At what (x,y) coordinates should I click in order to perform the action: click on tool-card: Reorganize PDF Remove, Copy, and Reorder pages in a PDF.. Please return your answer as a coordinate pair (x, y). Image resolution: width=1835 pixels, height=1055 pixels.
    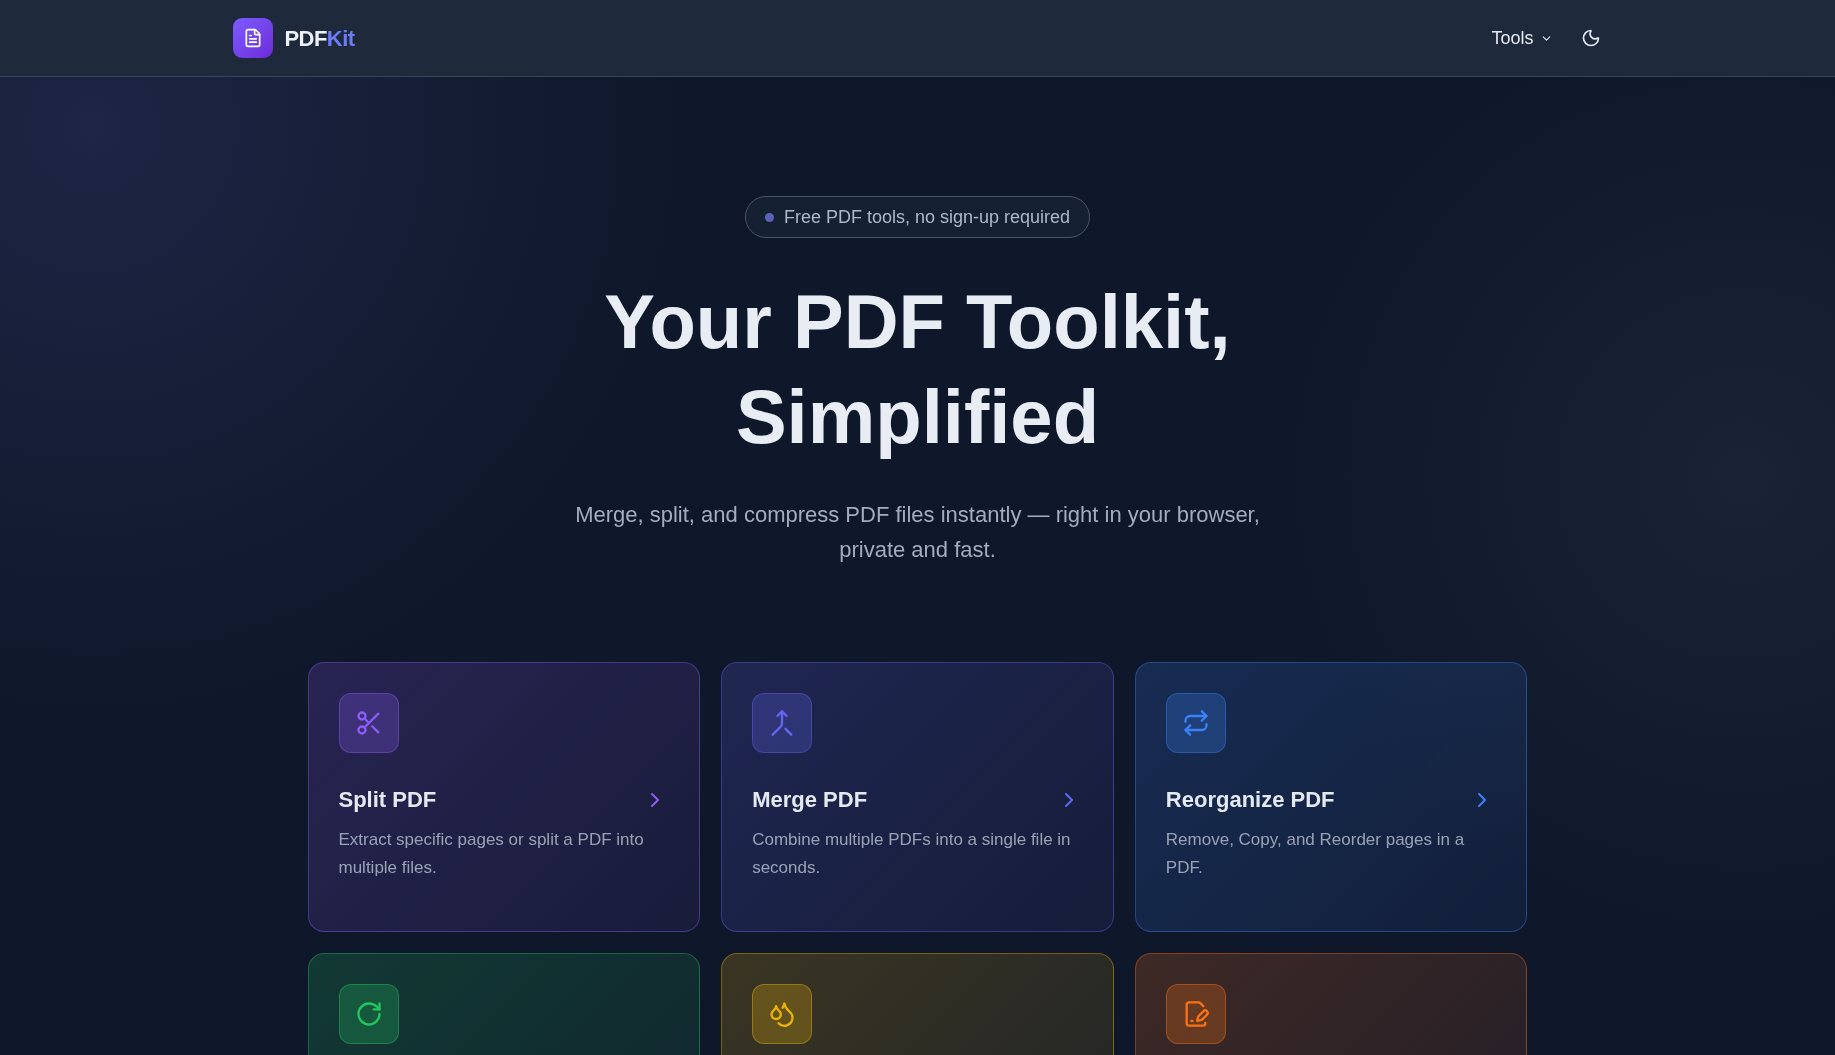
    Looking at the image, I should click on (1331, 797).